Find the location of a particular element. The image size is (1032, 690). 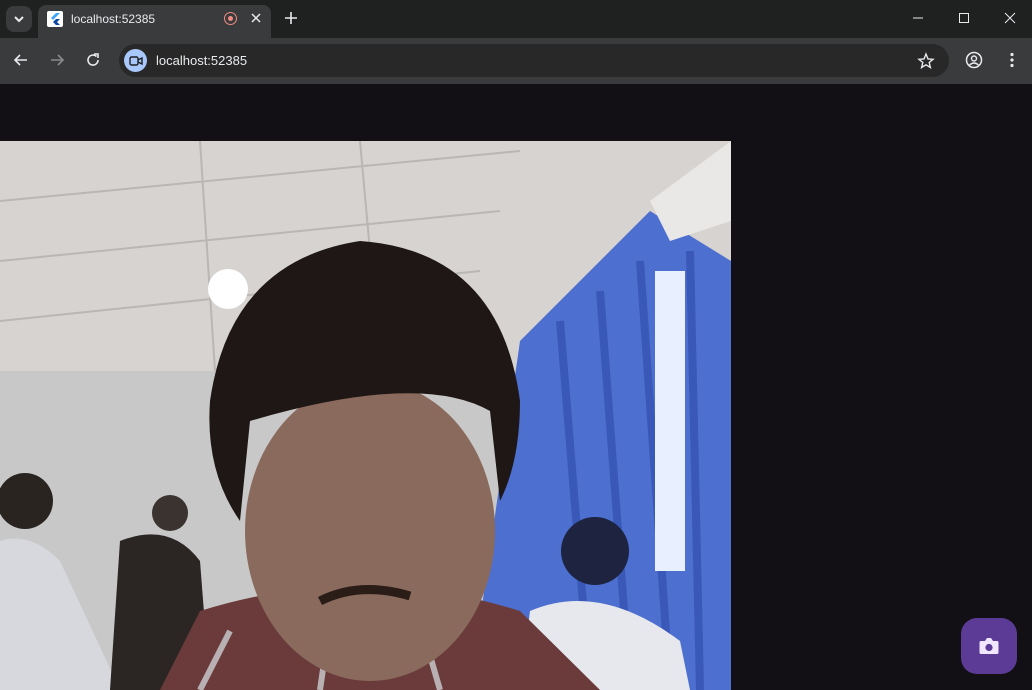

minimize-button is located at coordinates (918, 18).